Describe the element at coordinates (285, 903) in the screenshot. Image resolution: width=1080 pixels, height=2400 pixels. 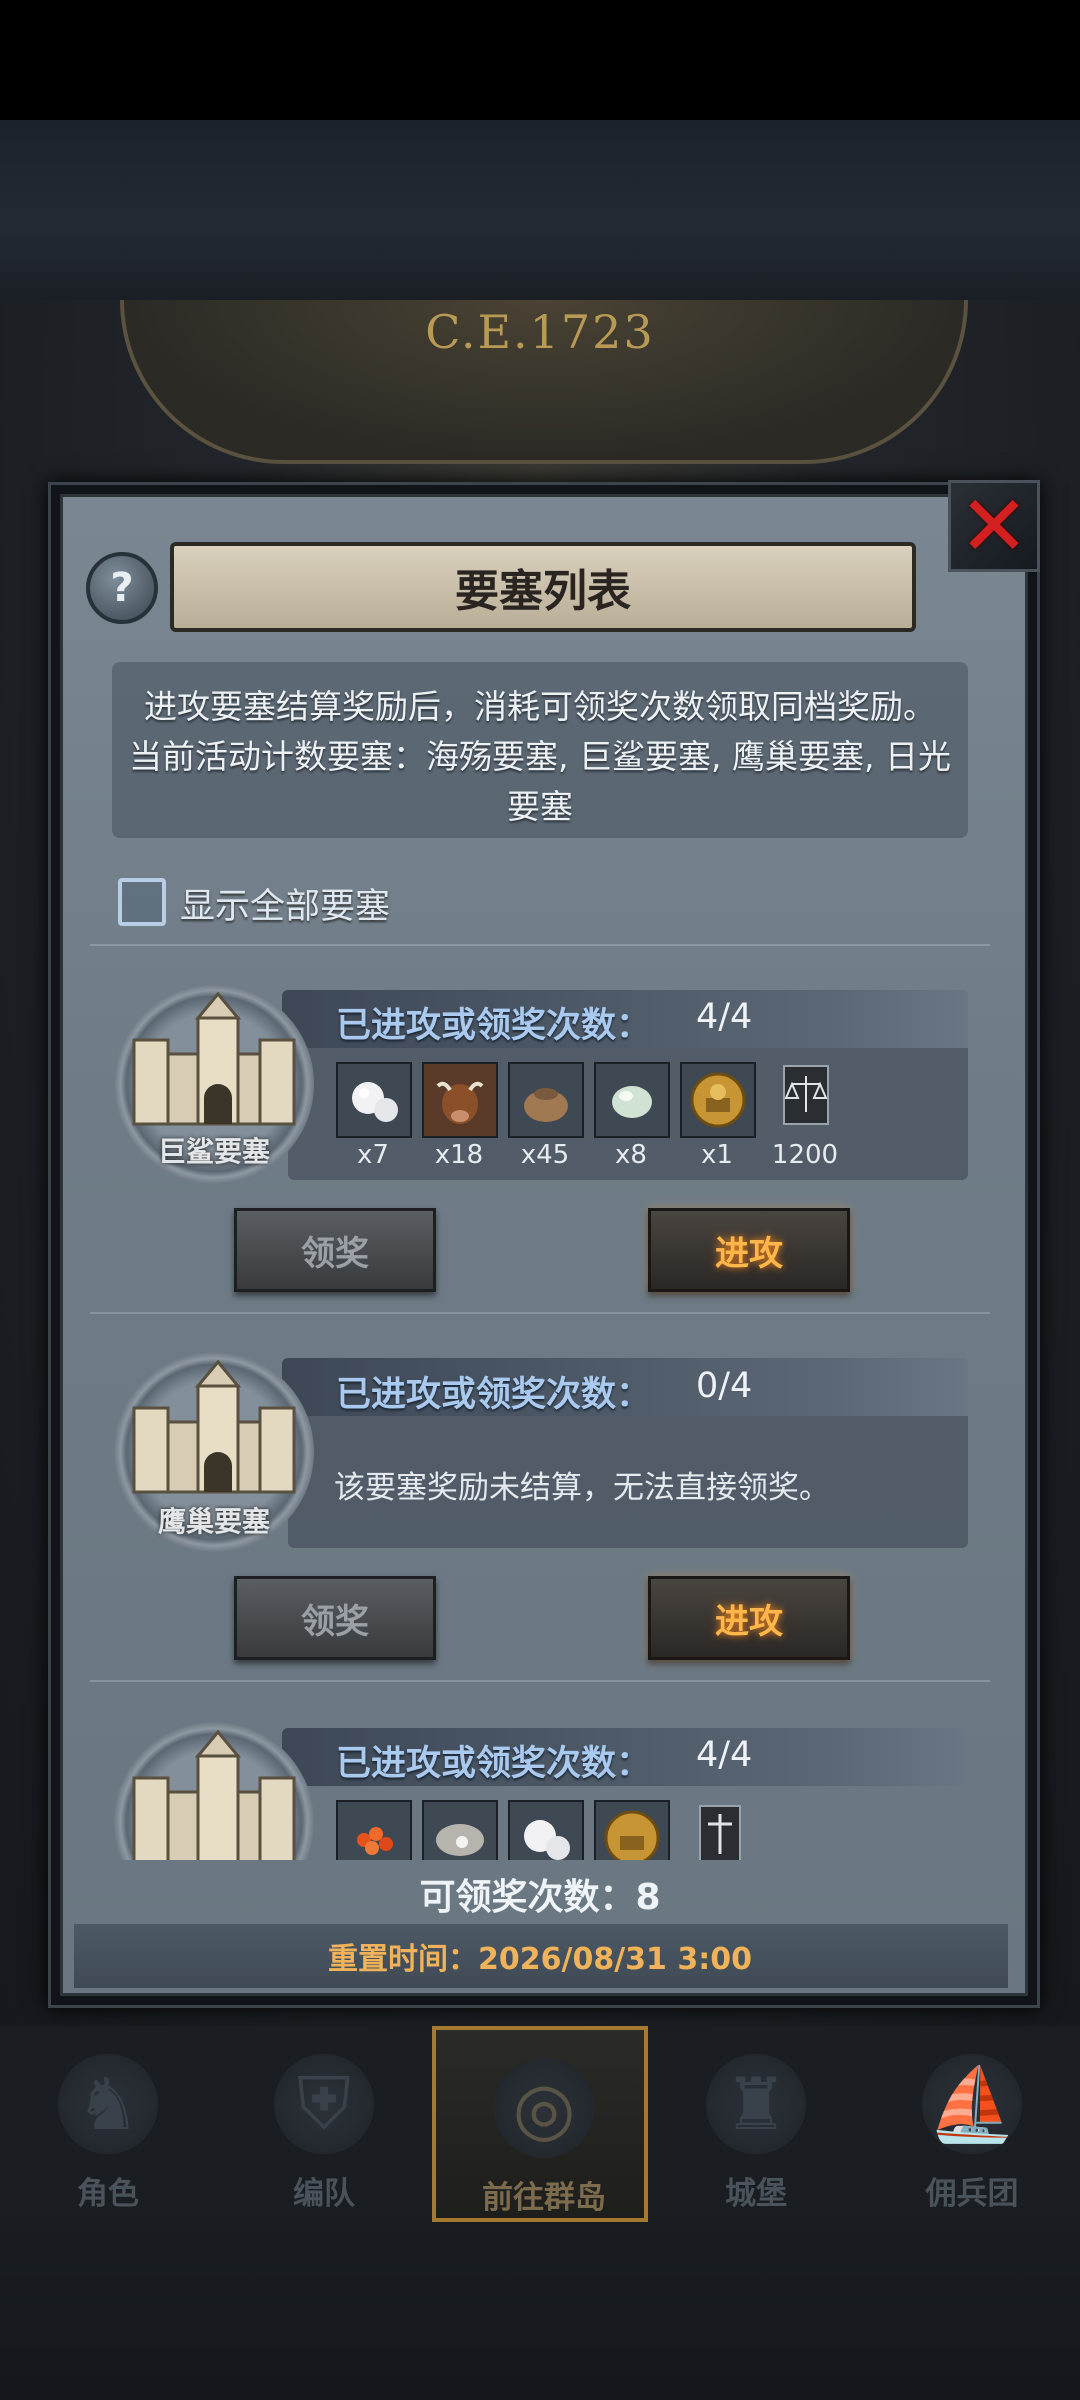
I see `show-all-label: 显示全部要塞` at that location.